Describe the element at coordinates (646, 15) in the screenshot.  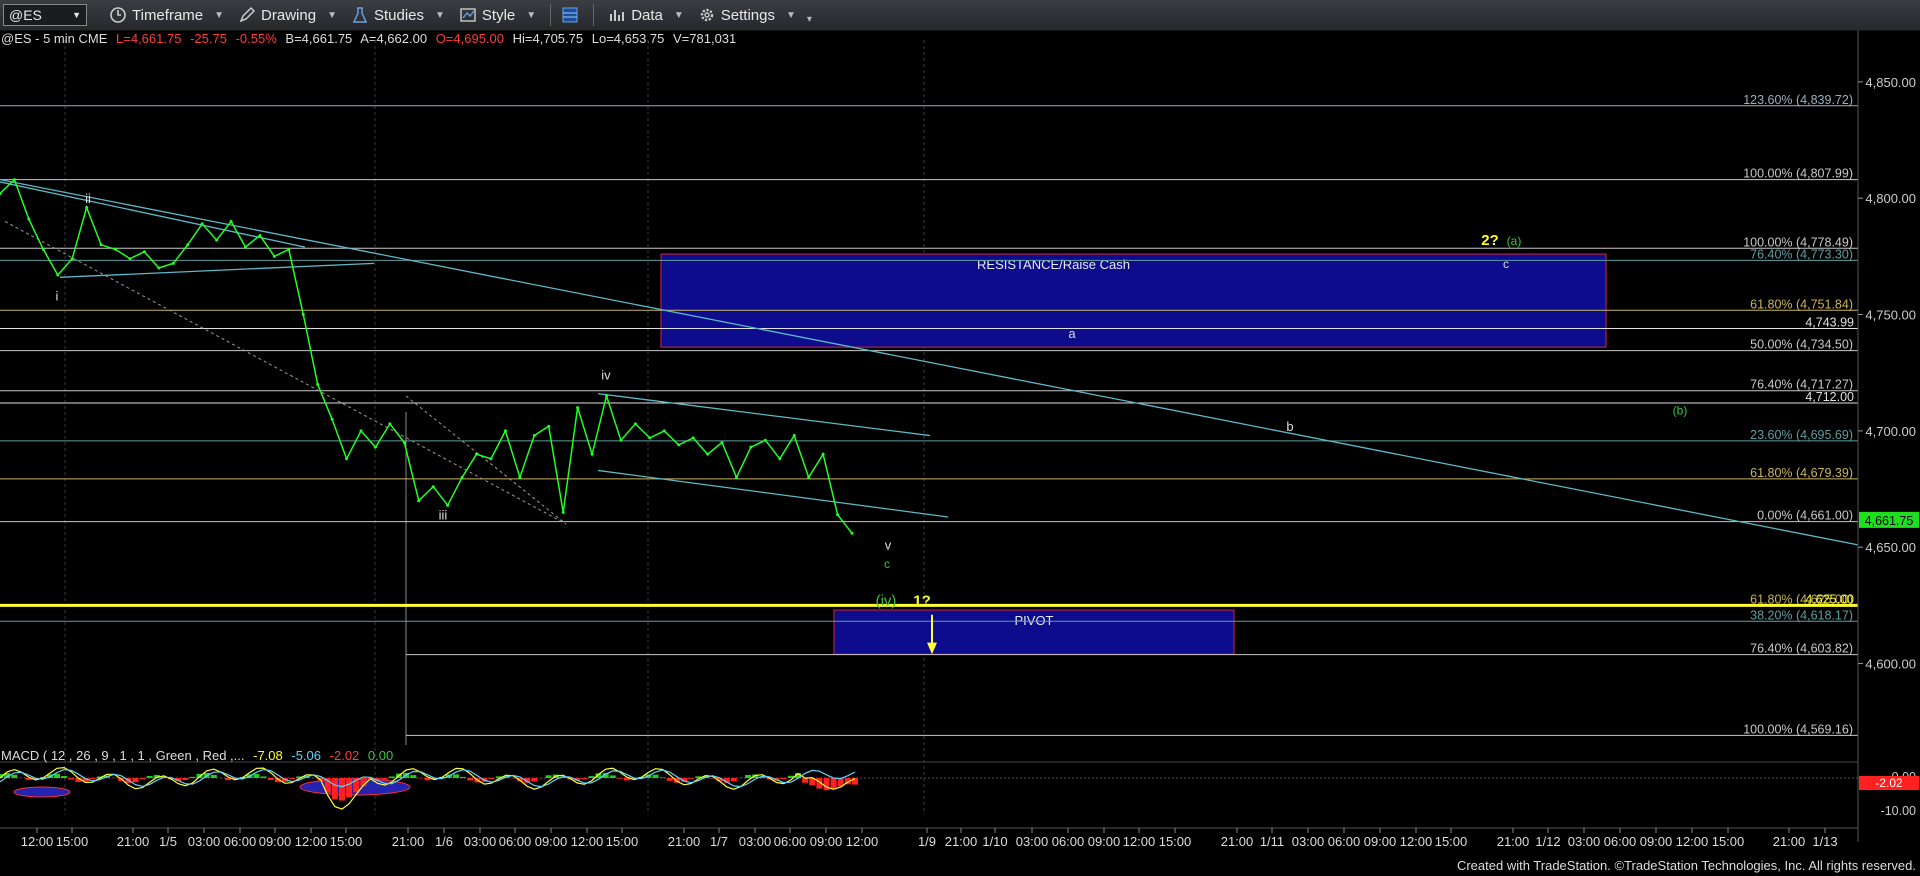
I see `data-menu: Data ▼` at that location.